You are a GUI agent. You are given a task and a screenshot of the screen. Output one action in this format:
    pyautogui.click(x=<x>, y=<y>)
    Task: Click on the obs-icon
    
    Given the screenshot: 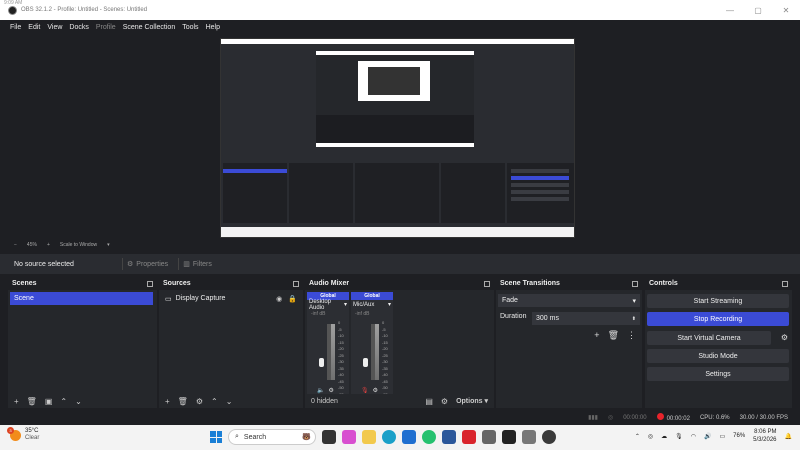 What is the action you would take?
    pyautogui.click(x=549, y=437)
    